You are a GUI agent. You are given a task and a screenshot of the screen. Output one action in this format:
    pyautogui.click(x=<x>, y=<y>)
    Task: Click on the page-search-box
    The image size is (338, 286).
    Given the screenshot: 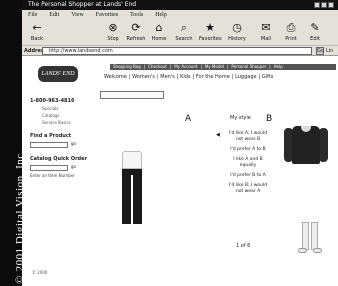 What is the action you would take?
    pyautogui.click(x=132, y=95)
    